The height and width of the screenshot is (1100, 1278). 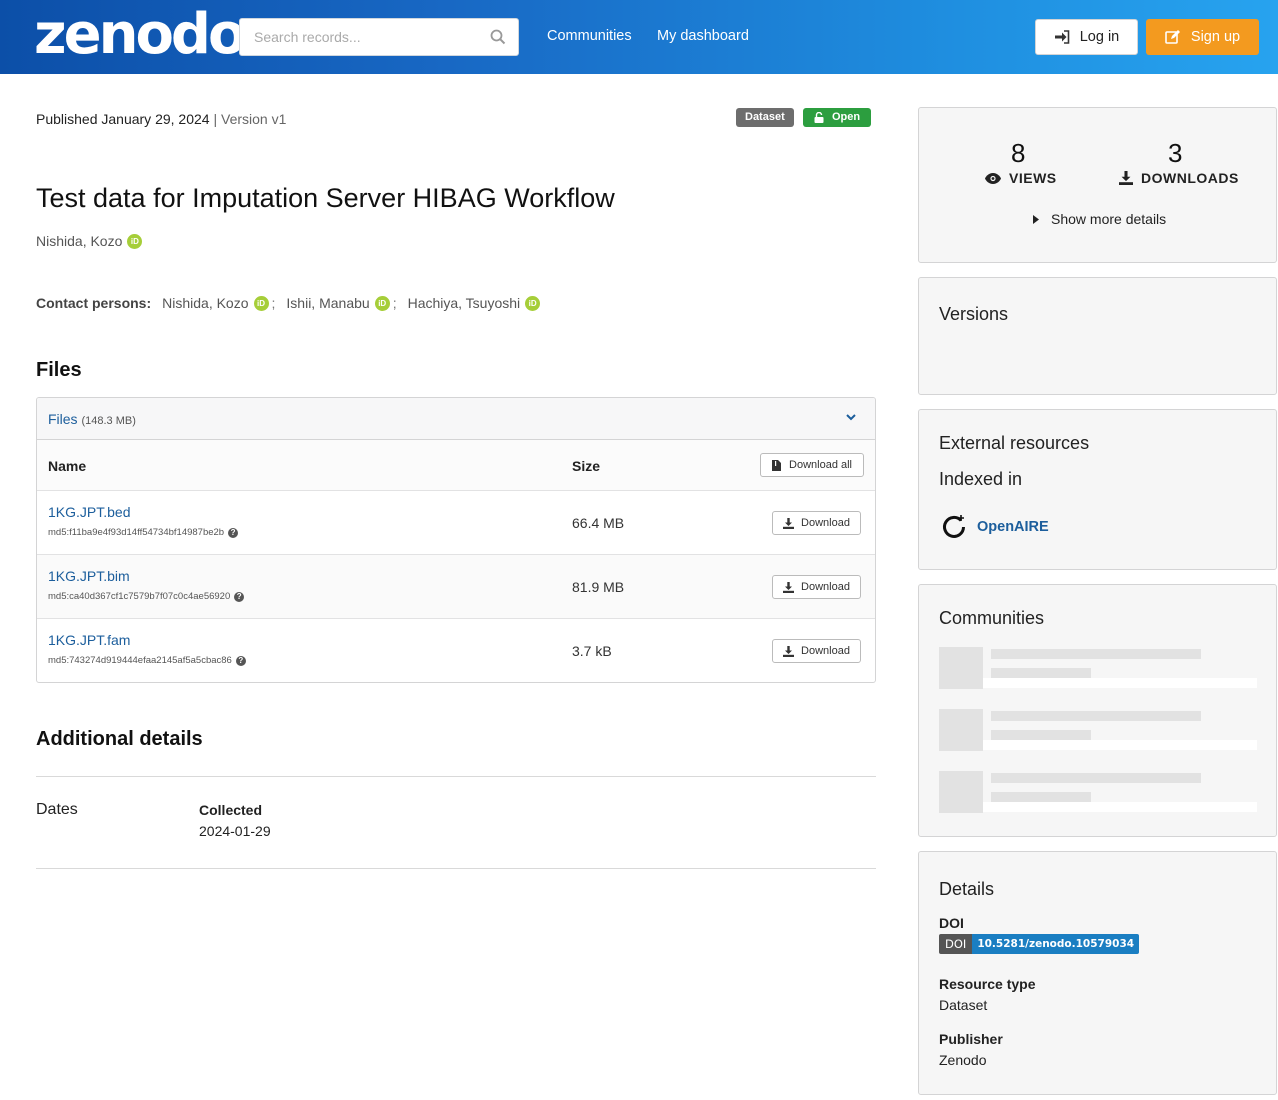 I want to click on communities-card: Communities, so click(x=1097, y=710).